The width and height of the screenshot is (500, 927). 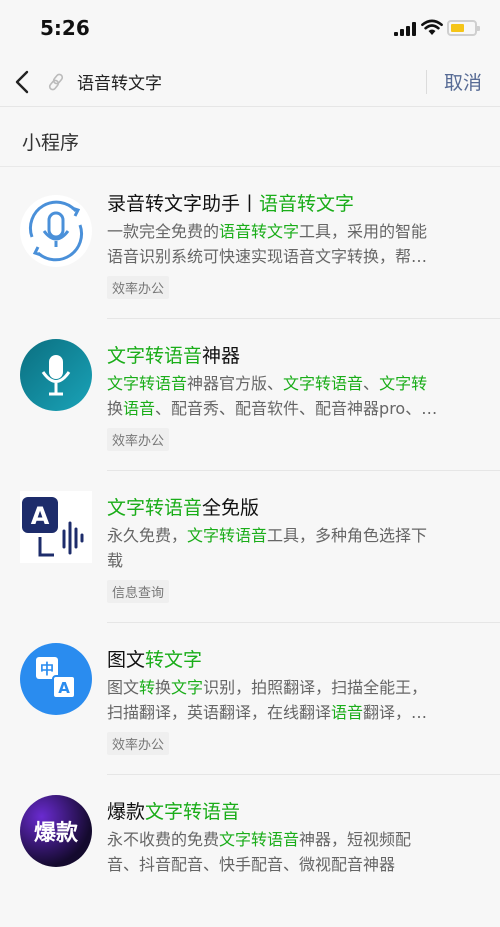 What do you see at coordinates (51, 143) in the screenshot?
I see `section-title: 小程序` at bounding box center [51, 143].